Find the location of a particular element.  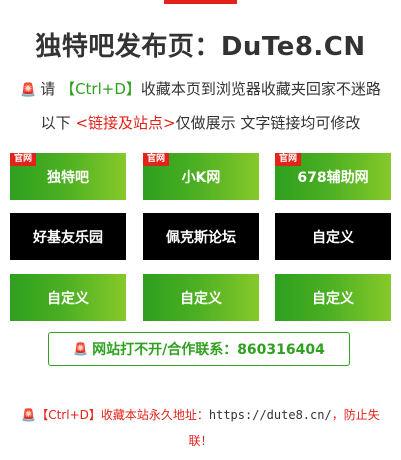

site-link-haojiyou: 好基友乐园 is located at coordinates (68, 236).